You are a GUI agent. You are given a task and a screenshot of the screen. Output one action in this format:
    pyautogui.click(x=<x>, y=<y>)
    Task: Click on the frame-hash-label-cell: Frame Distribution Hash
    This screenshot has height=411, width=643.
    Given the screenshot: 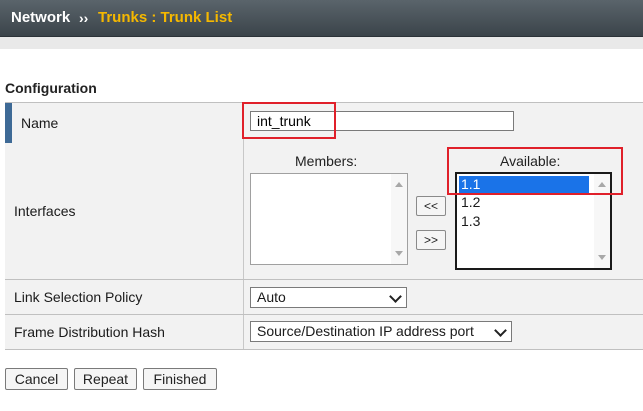 What is the action you would take?
    pyautogui.click(x=124, y=332)
    